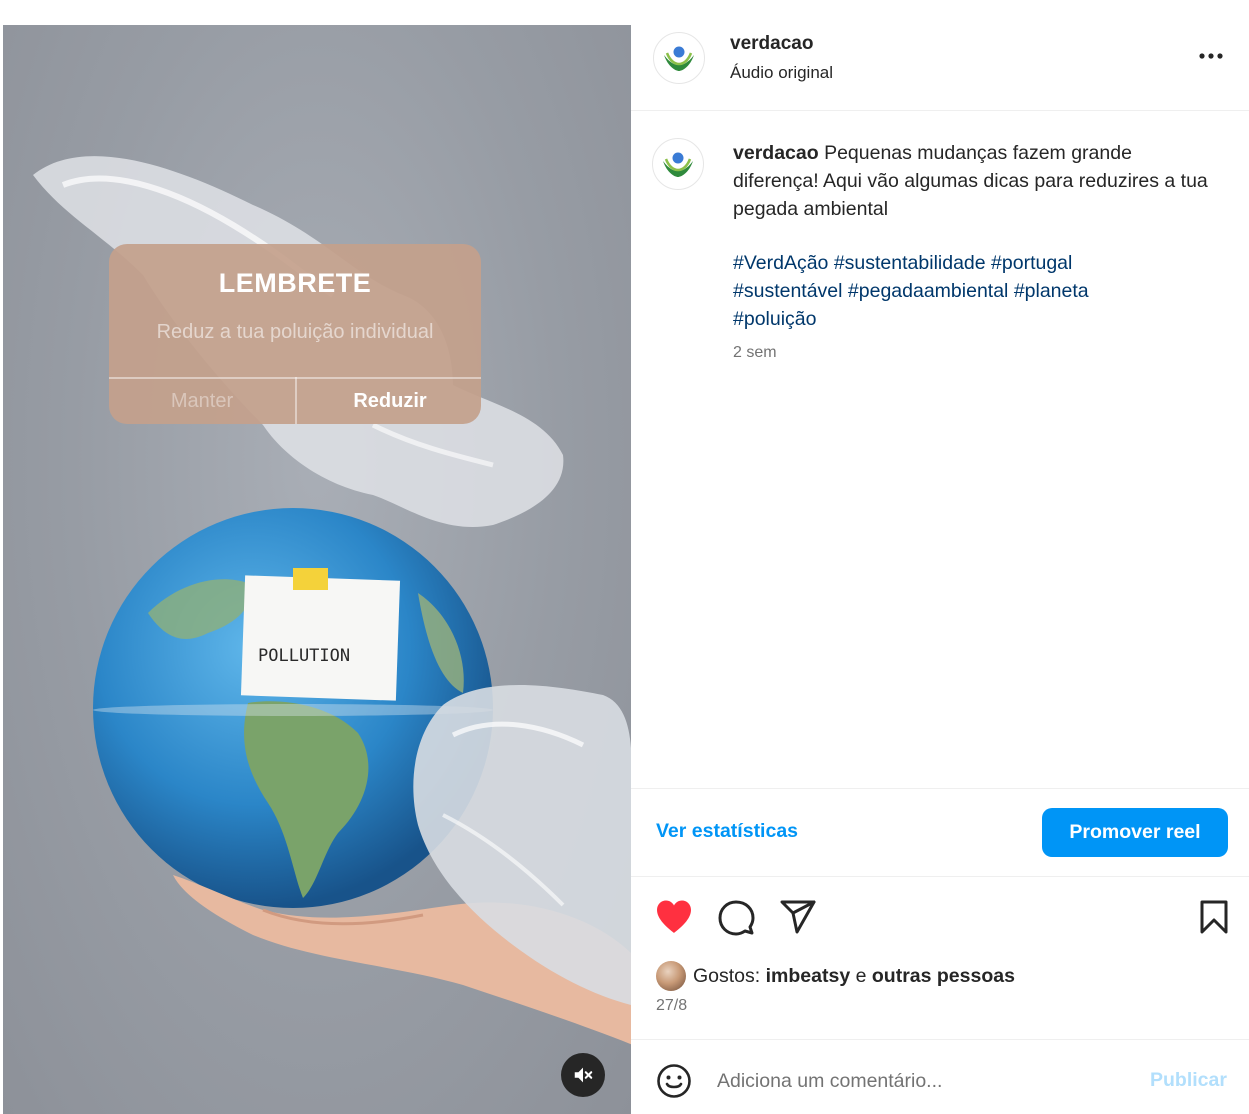  I want to click on audio-label: Áudio original, so click(781, 73).